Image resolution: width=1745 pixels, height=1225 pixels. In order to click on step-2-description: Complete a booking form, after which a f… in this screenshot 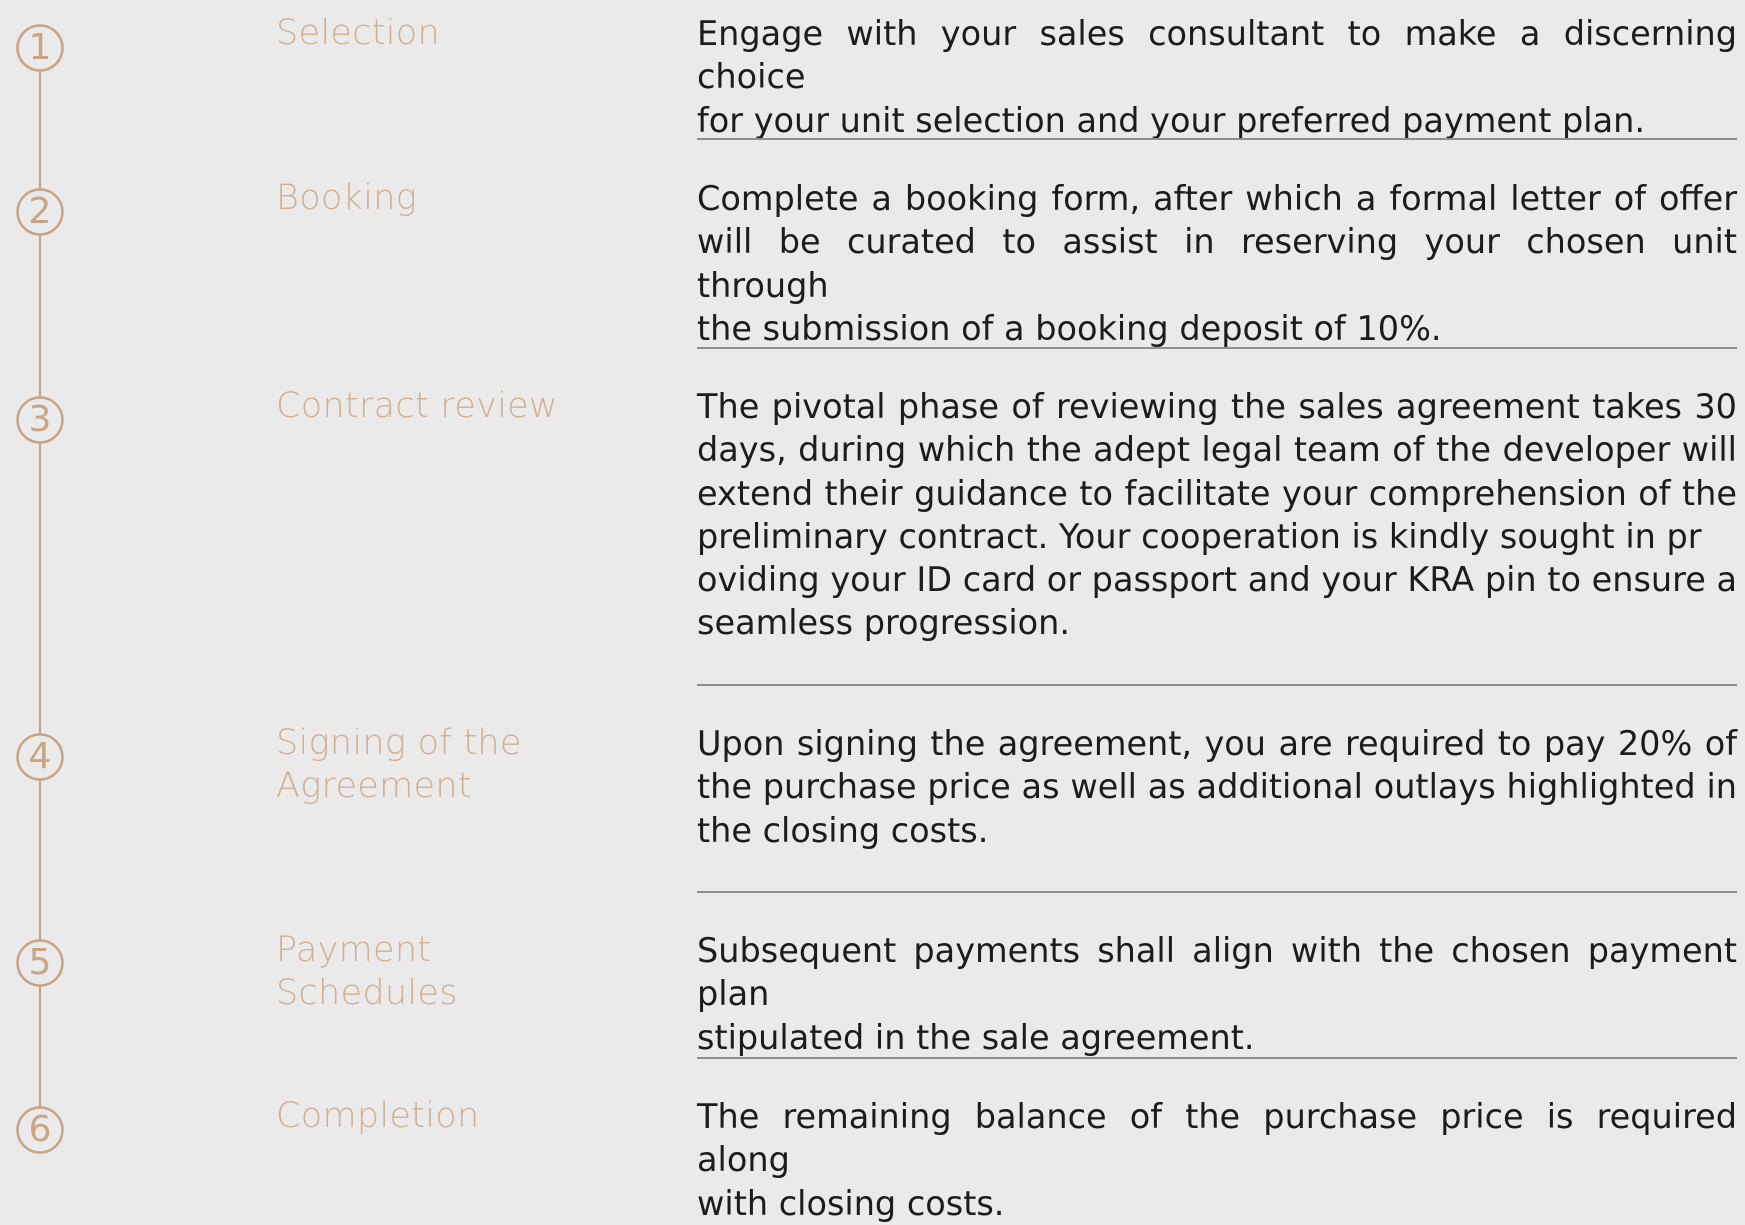, I will do `click(1217, 263)`.